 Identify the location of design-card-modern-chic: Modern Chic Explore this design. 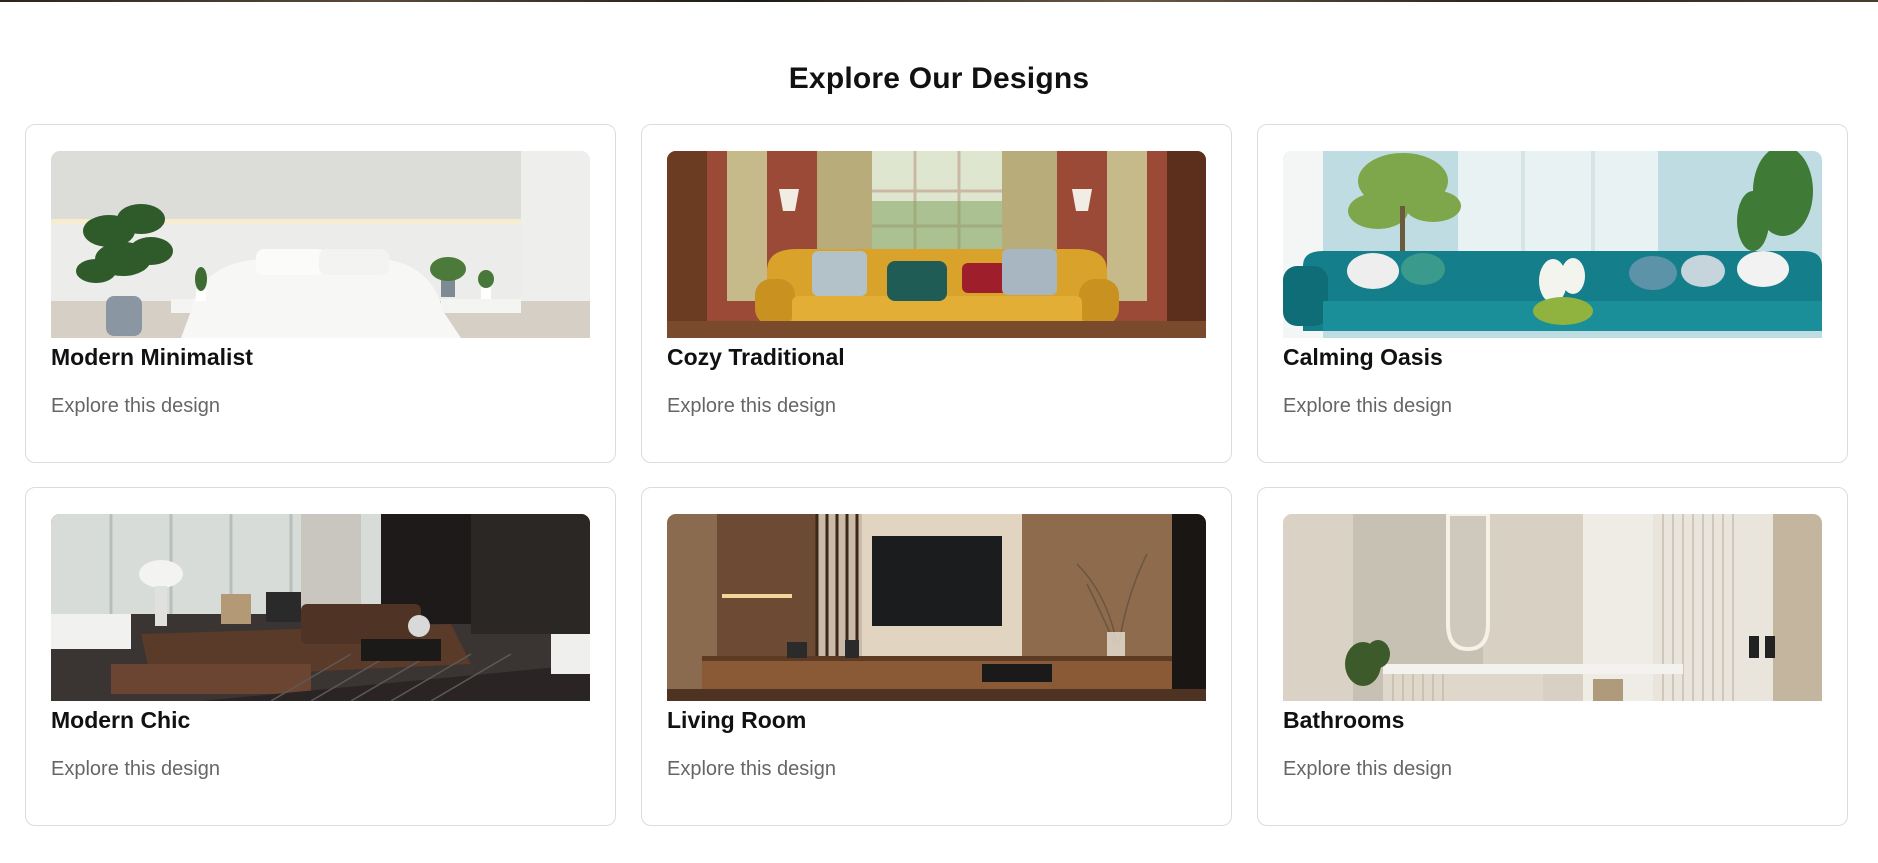
(320, 656).